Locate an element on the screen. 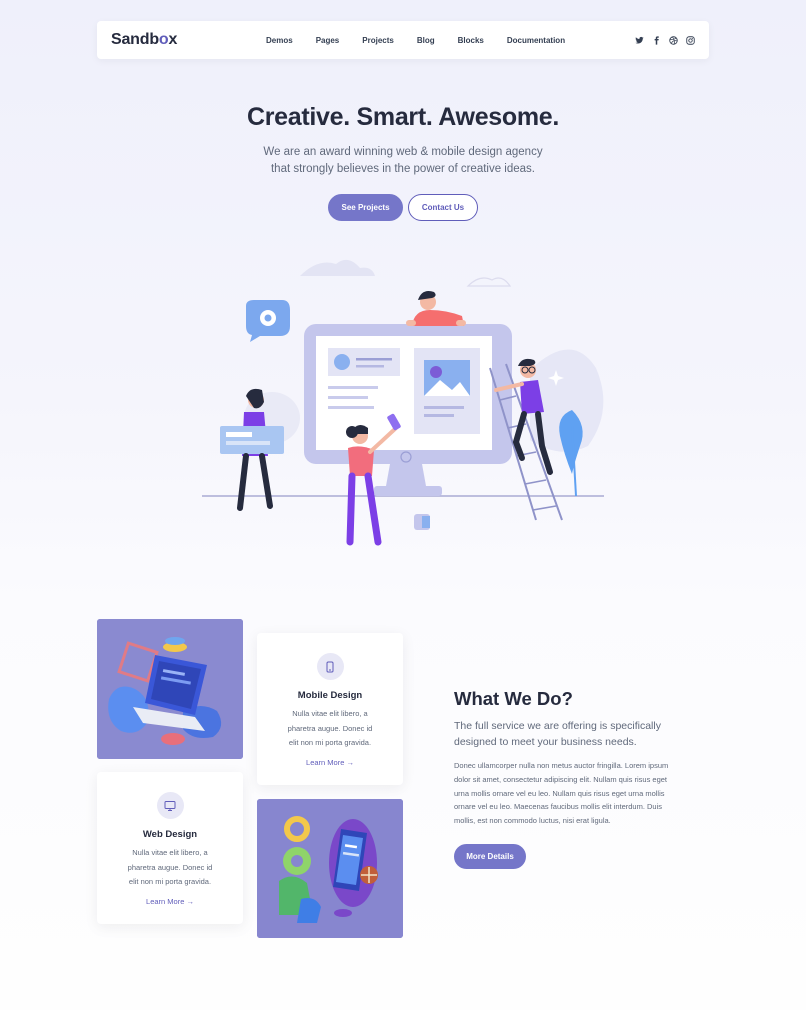  see-projects-button: See Projects is located at coordinates (365, 207).